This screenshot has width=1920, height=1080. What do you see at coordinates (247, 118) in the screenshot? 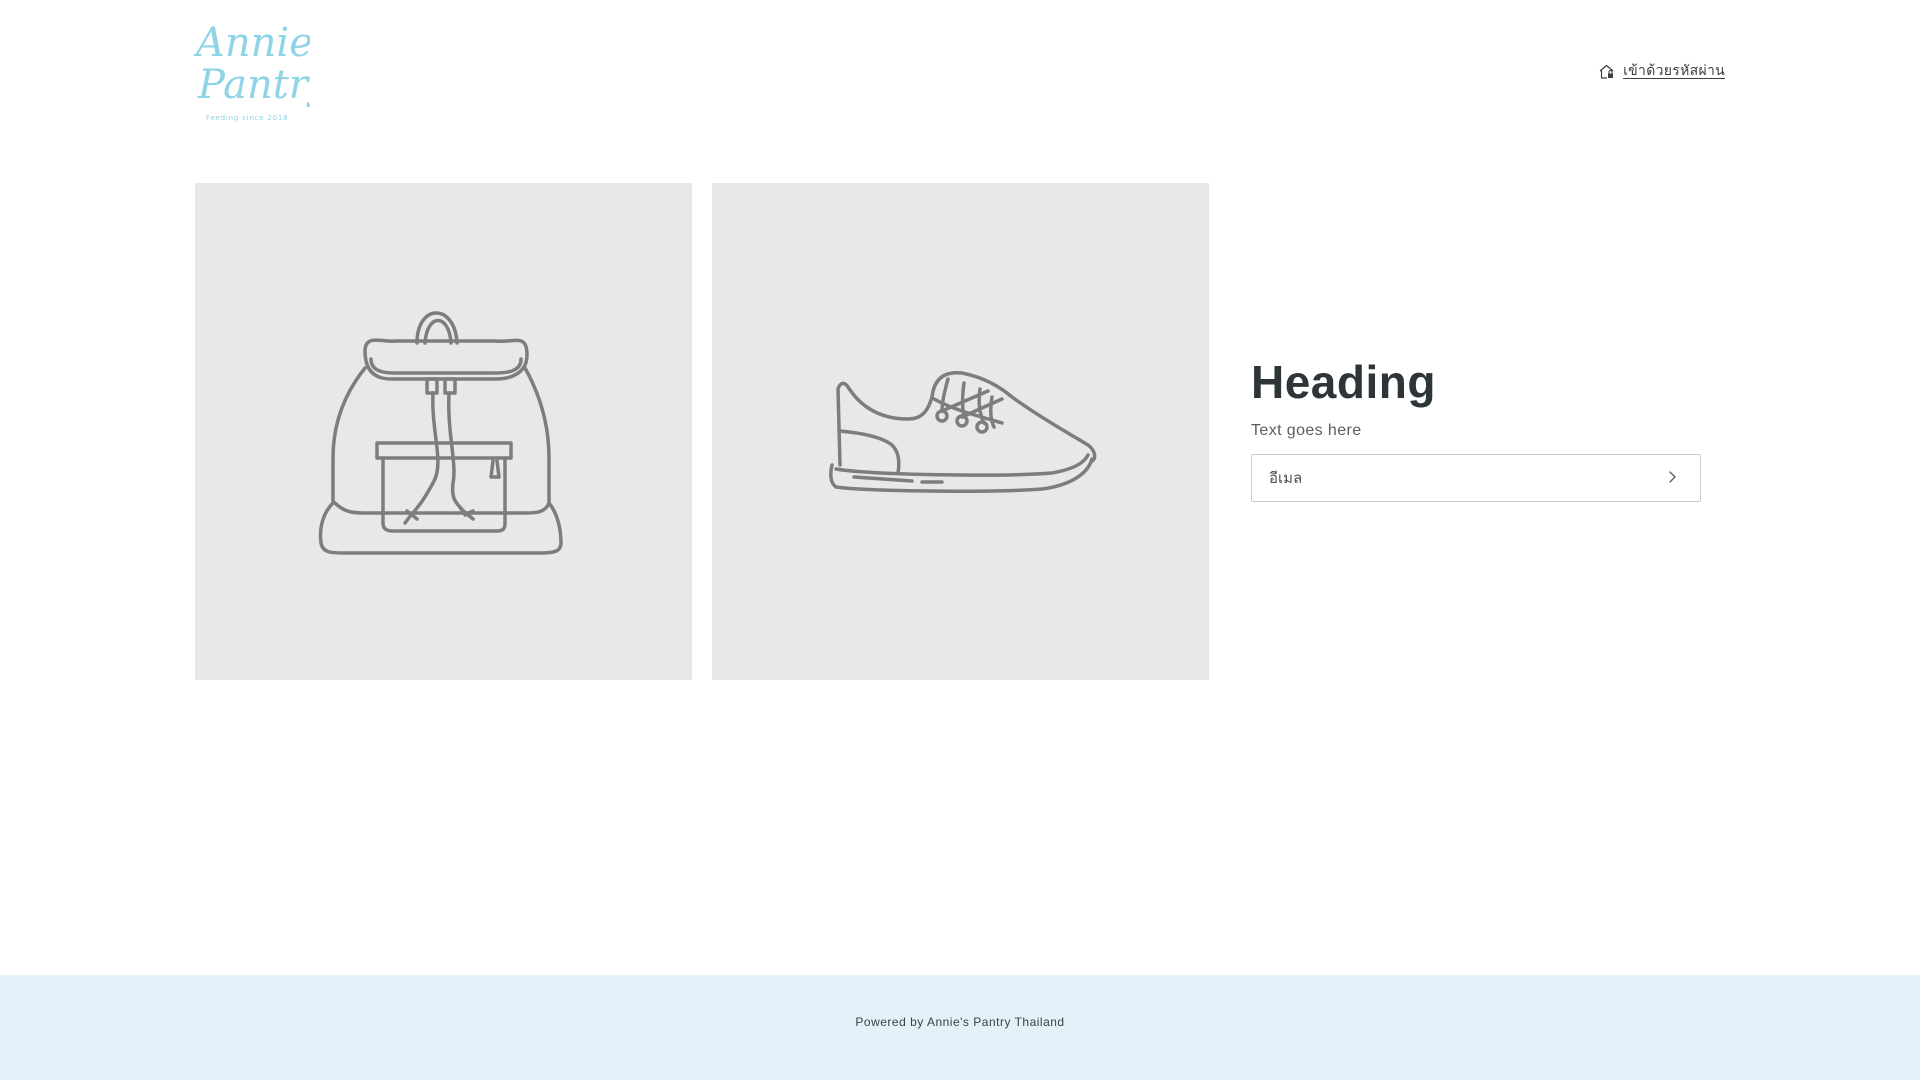
I see `logo-tagline: Feeding since 2018` at bounding box center [247, 118].